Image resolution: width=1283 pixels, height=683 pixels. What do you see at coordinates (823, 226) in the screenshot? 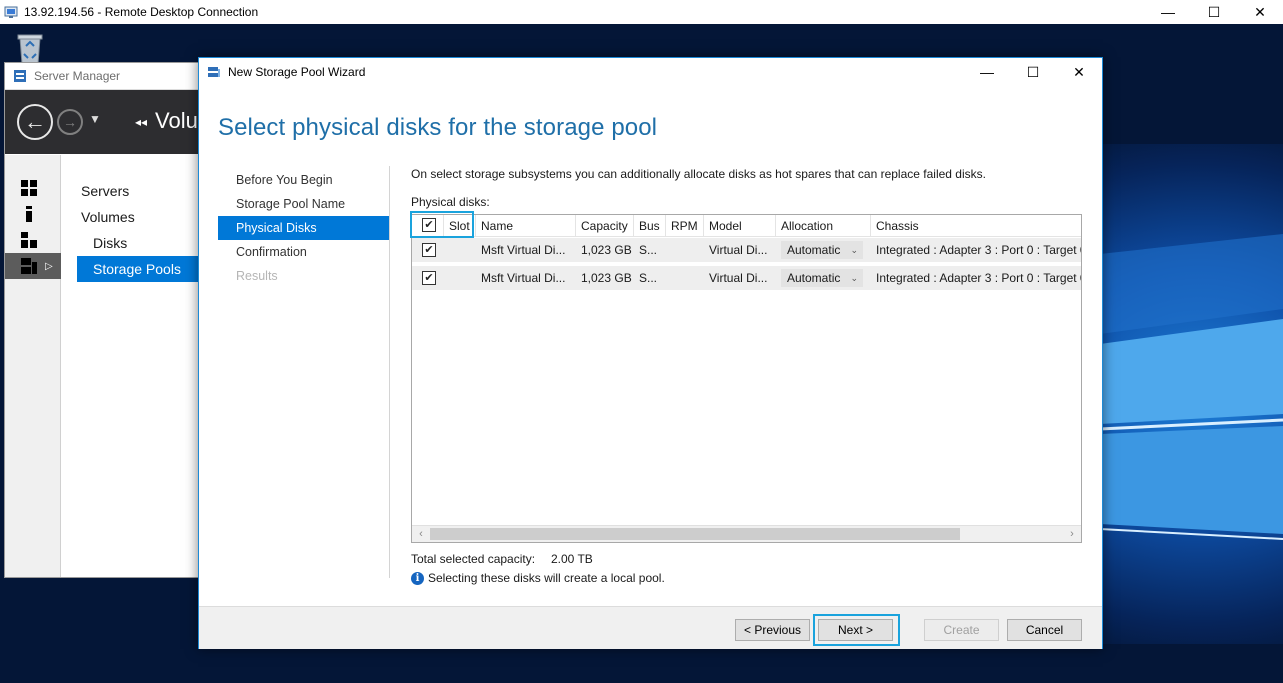
I see `column-allocation: Allocation` at bounding box center [823, 226].